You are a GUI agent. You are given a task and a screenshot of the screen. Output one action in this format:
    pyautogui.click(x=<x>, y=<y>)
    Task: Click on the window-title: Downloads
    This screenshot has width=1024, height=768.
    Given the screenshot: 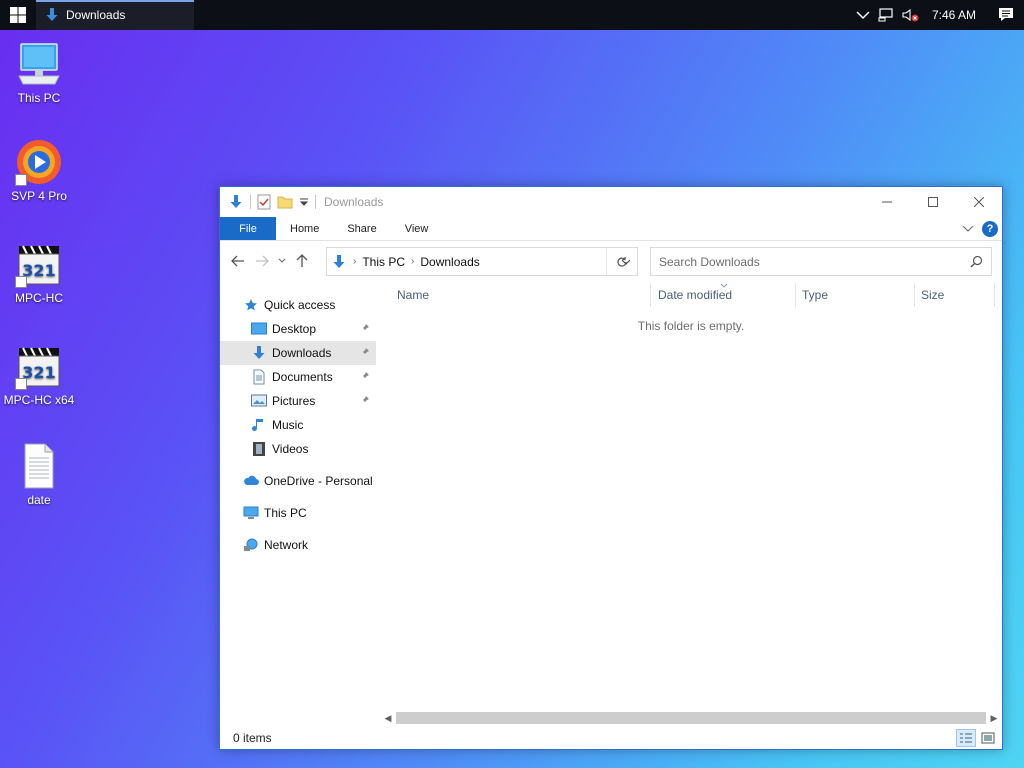 What is the action you would take?
    pyautogui.click(x=354, y=202)
    